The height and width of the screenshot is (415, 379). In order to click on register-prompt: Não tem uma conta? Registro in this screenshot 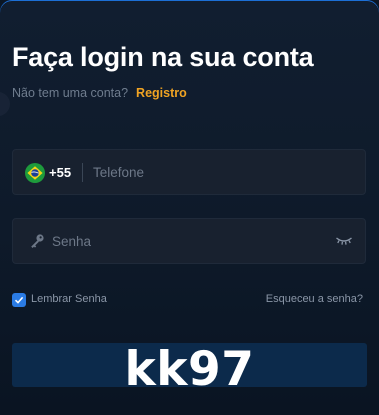, I will do `click(99, 93)`.